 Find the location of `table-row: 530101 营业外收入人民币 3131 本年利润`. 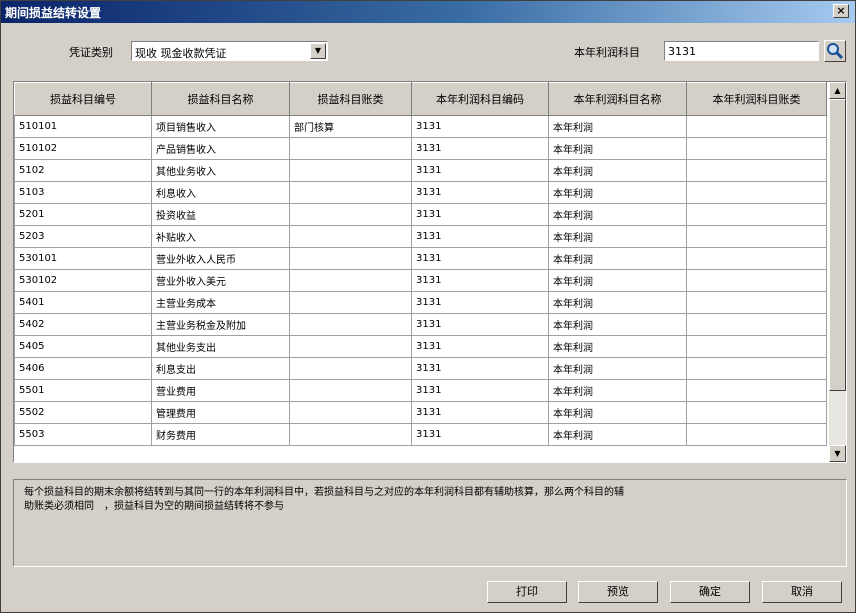

table-row: 530101 营业外收入人民币 3131 本年利润 is located at coordinates (420, 258).